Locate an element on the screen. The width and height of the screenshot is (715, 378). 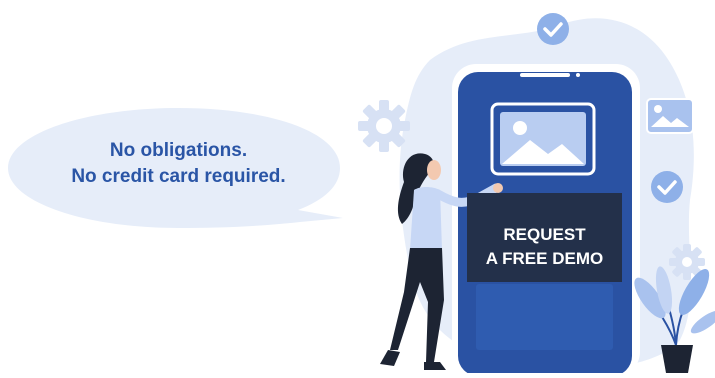
gear-icon-left is located at coordinates (384, 126).